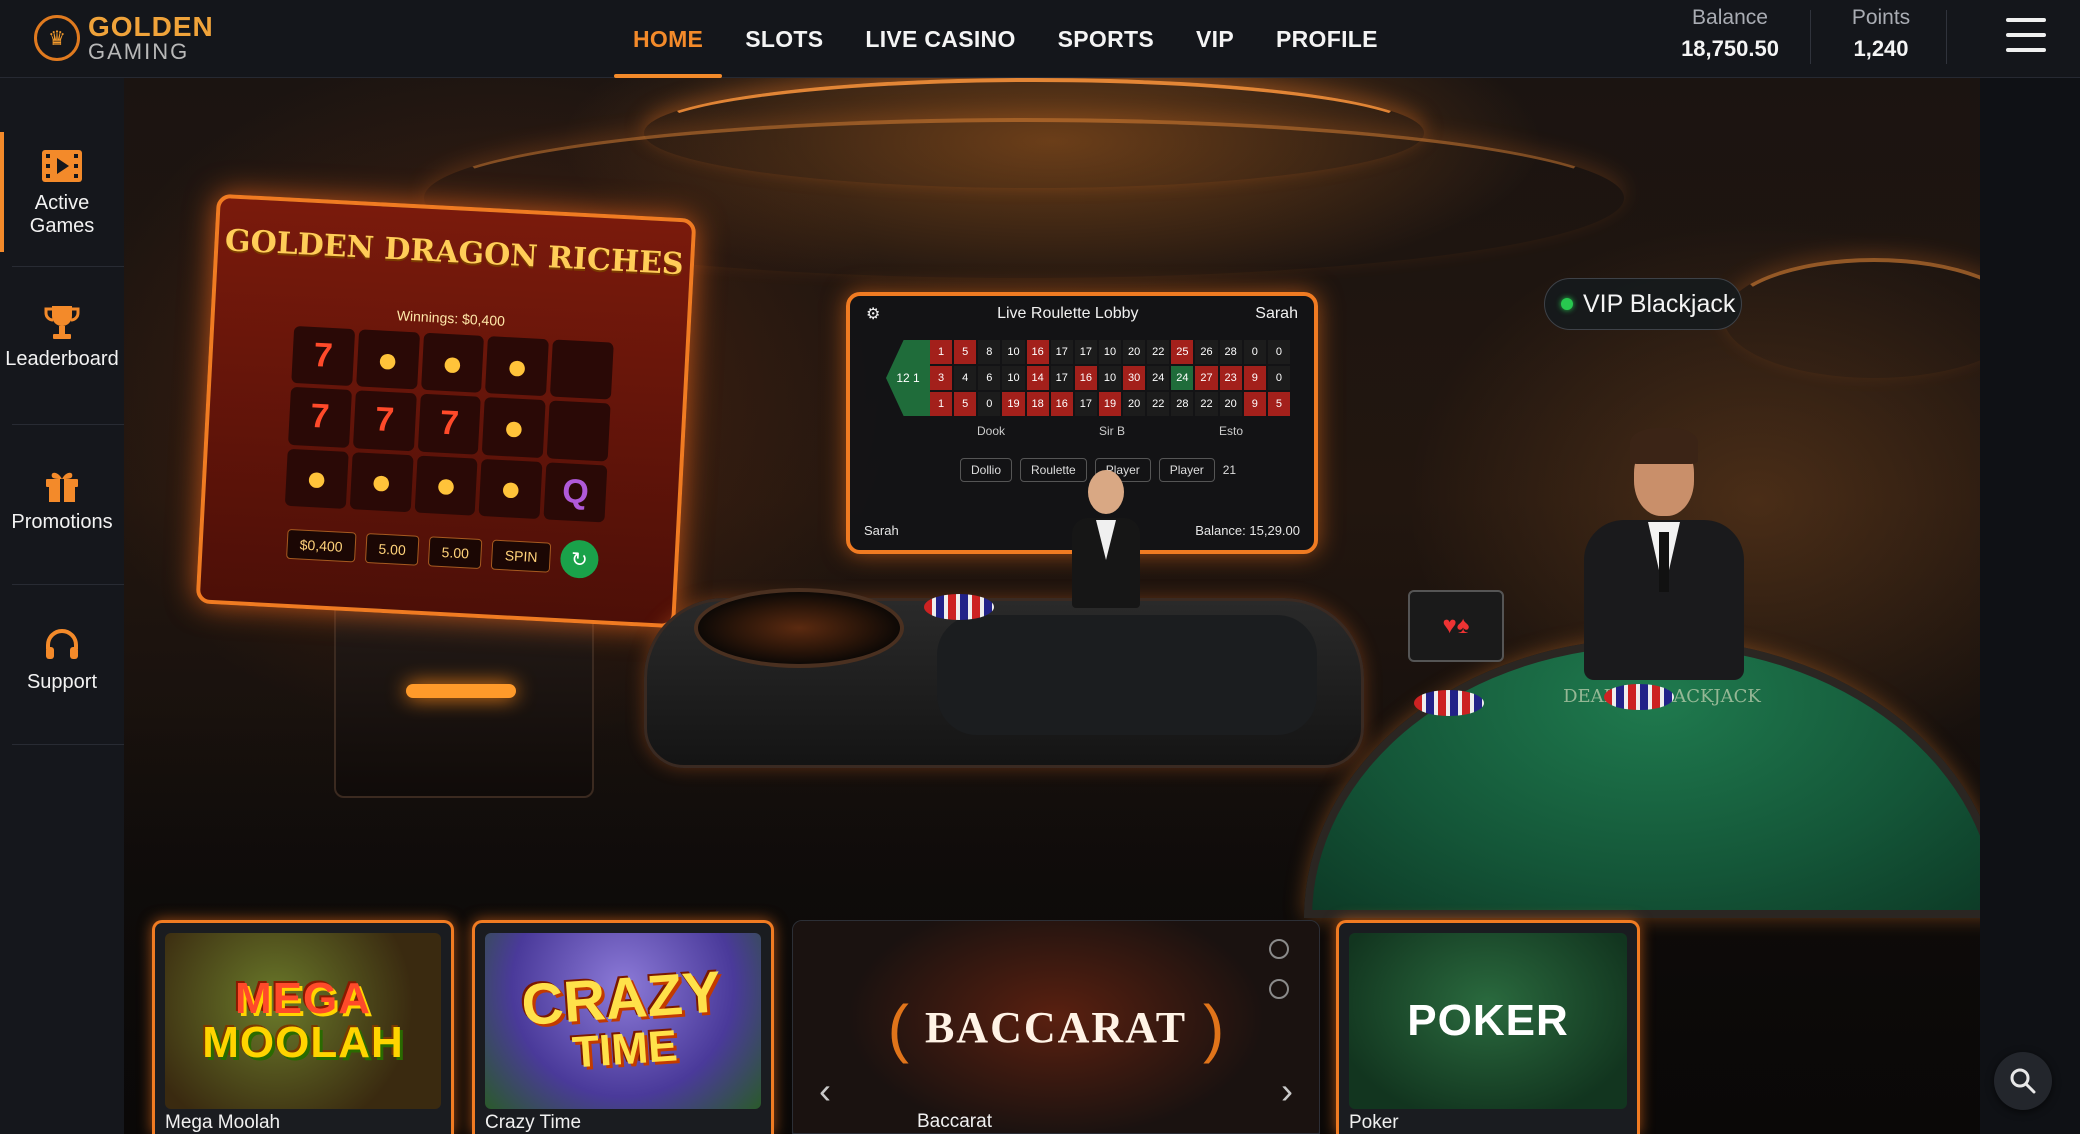 The image size is (2080, 1134). I want to click on chip-stack-icon, so click(1639, 697).